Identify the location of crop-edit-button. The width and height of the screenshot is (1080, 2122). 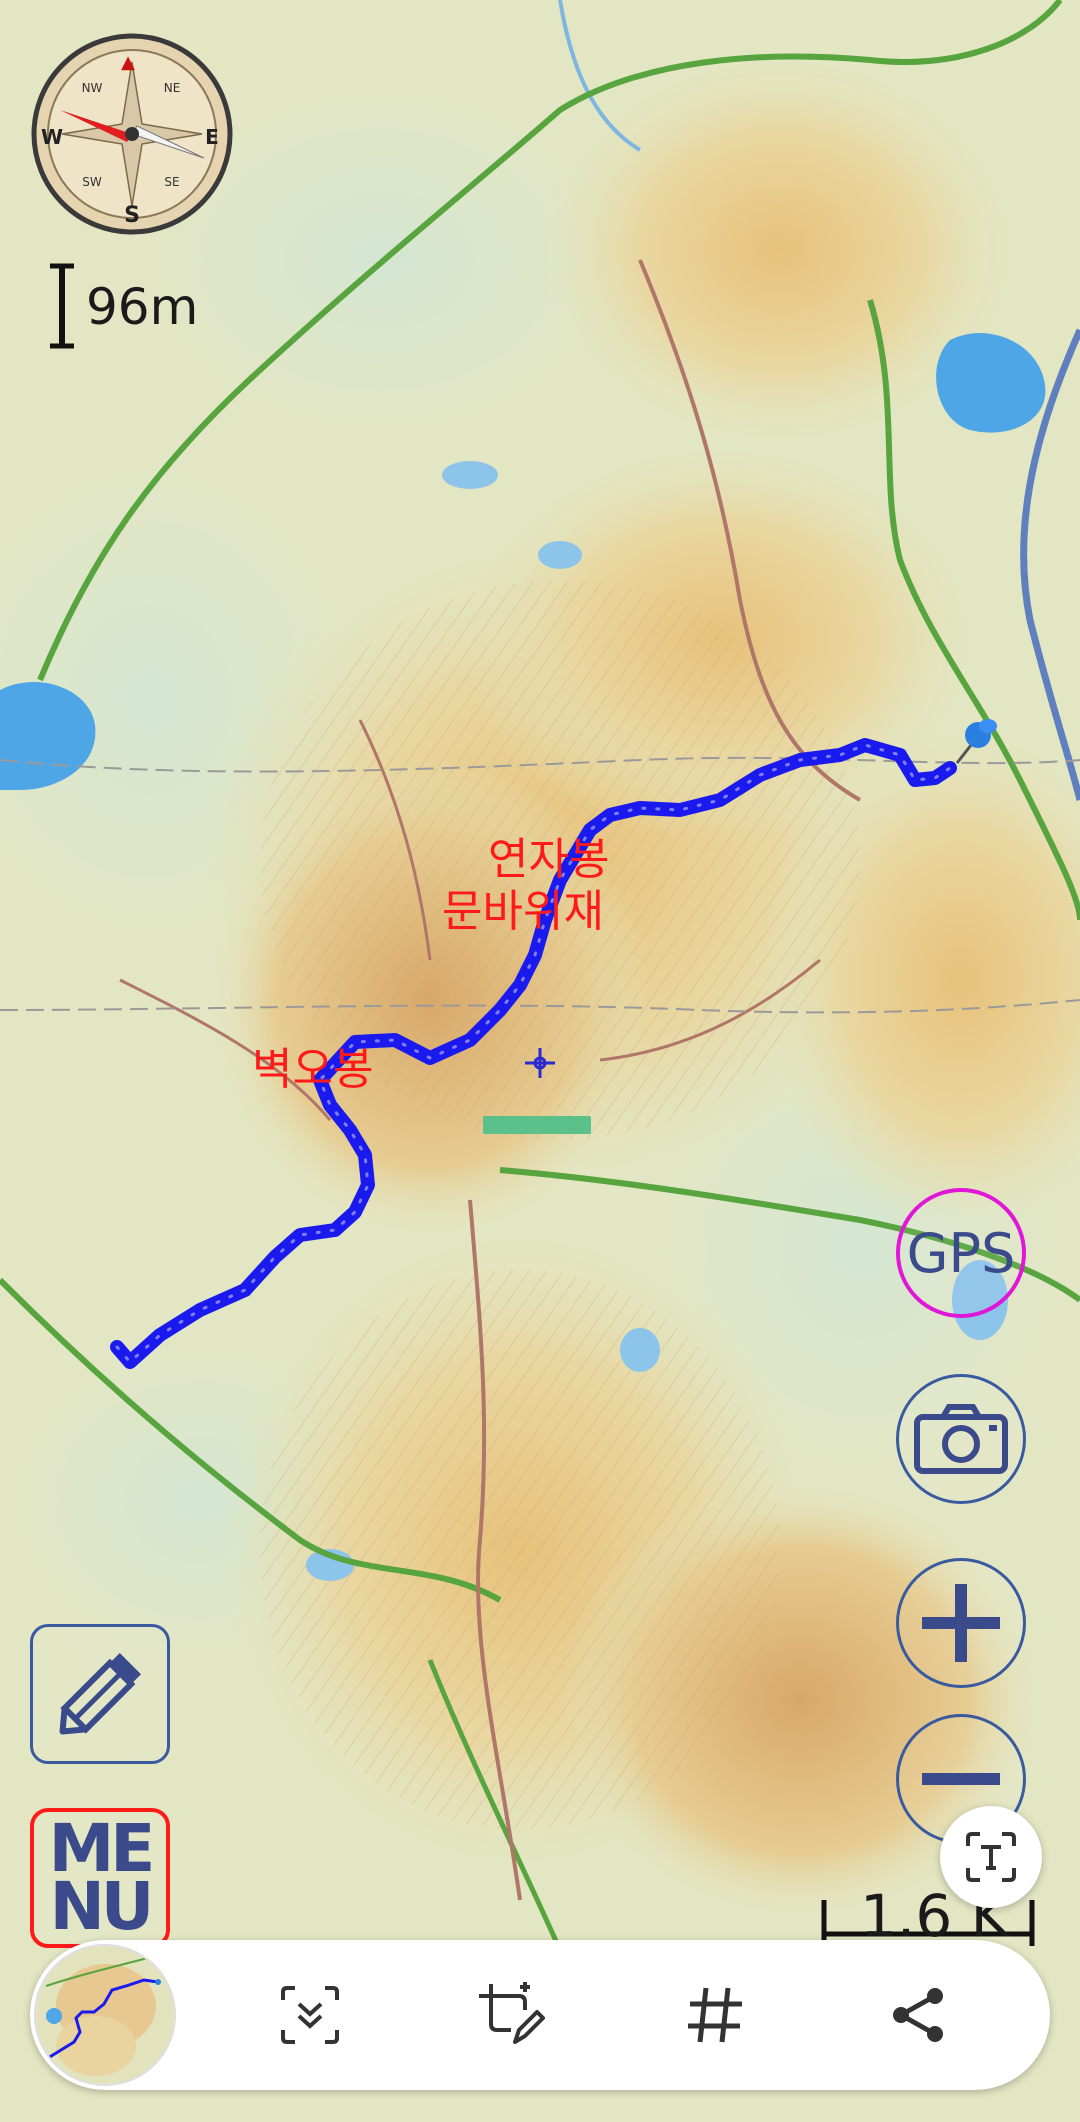
(510, 2015).